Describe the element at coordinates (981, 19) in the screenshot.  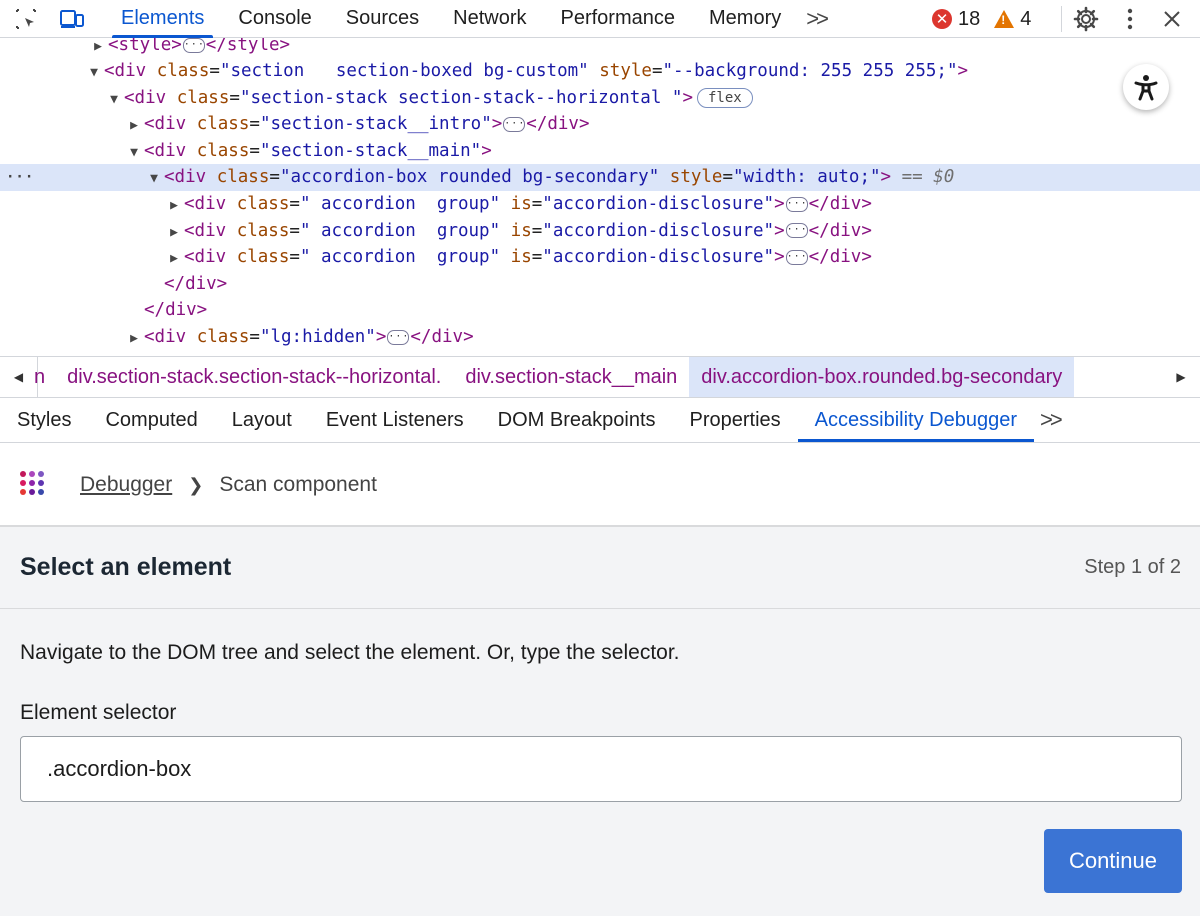
I see `issue-counters: ✕ 18 ! 4` at that location.